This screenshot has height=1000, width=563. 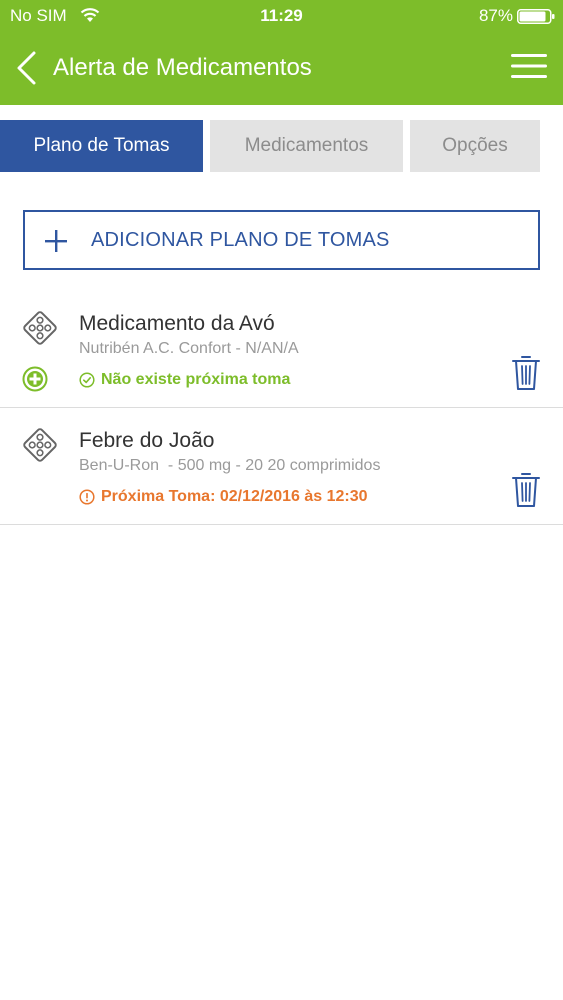 I want to click on plan-status: Próxima Toma: 02/12/2016 às 12:30, so click(x=223, y=497).